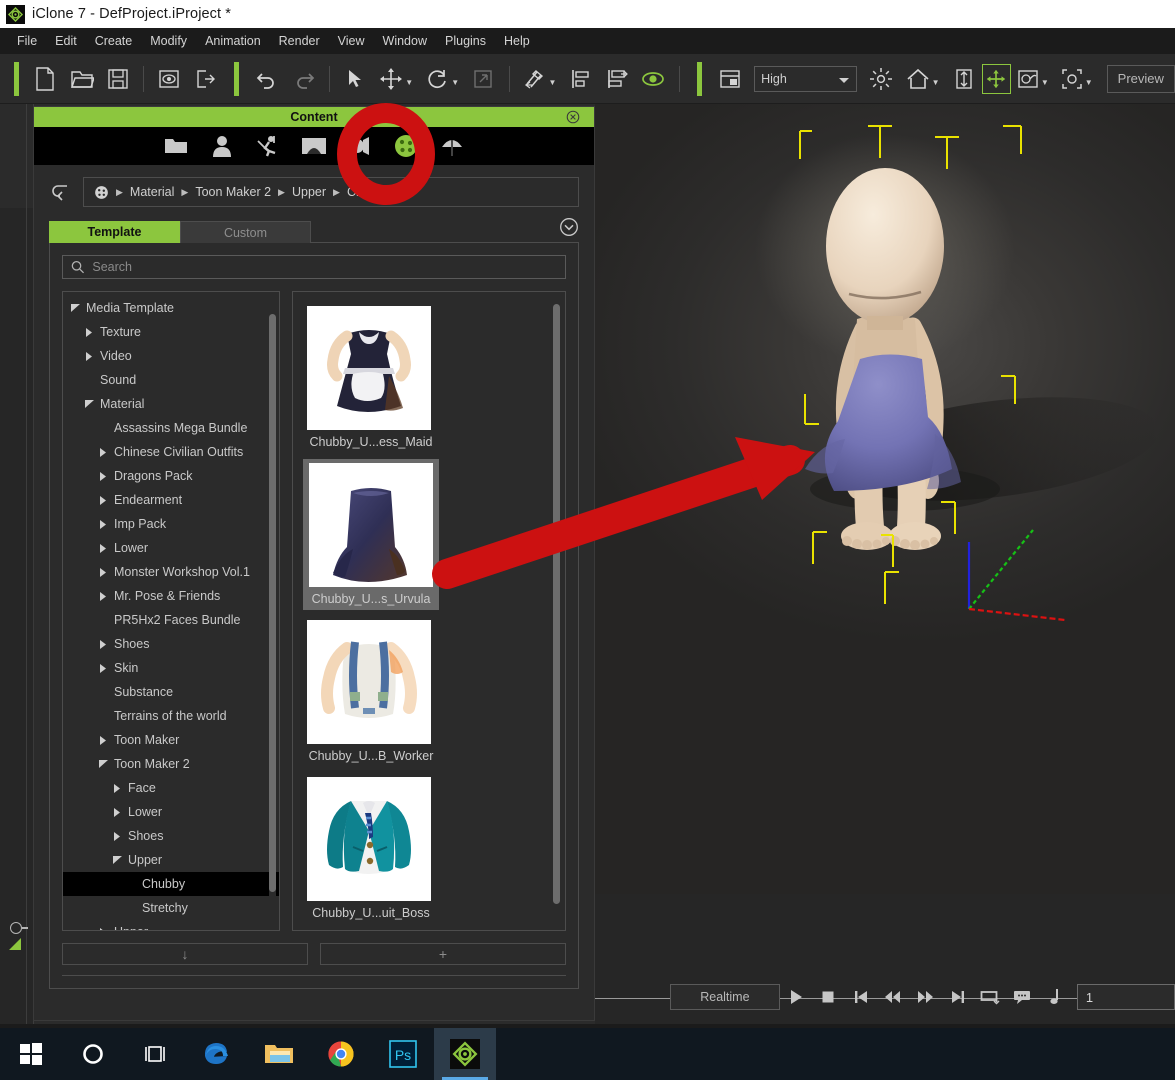 The image size is (1175, 1080). I want to click on tab-material, so click(406, 146).